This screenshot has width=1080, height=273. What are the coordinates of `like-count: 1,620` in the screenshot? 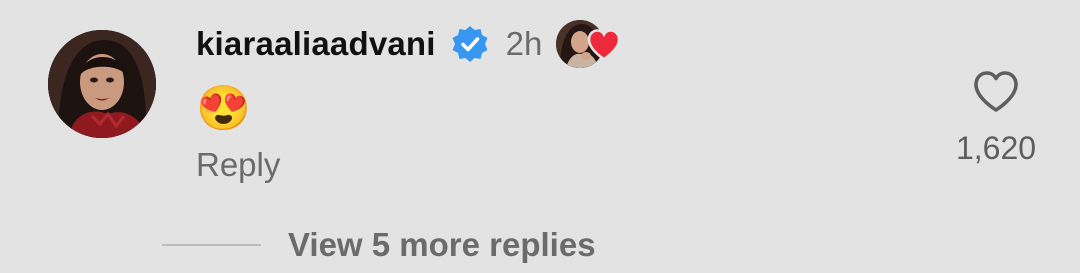 It's located at (996, 148).